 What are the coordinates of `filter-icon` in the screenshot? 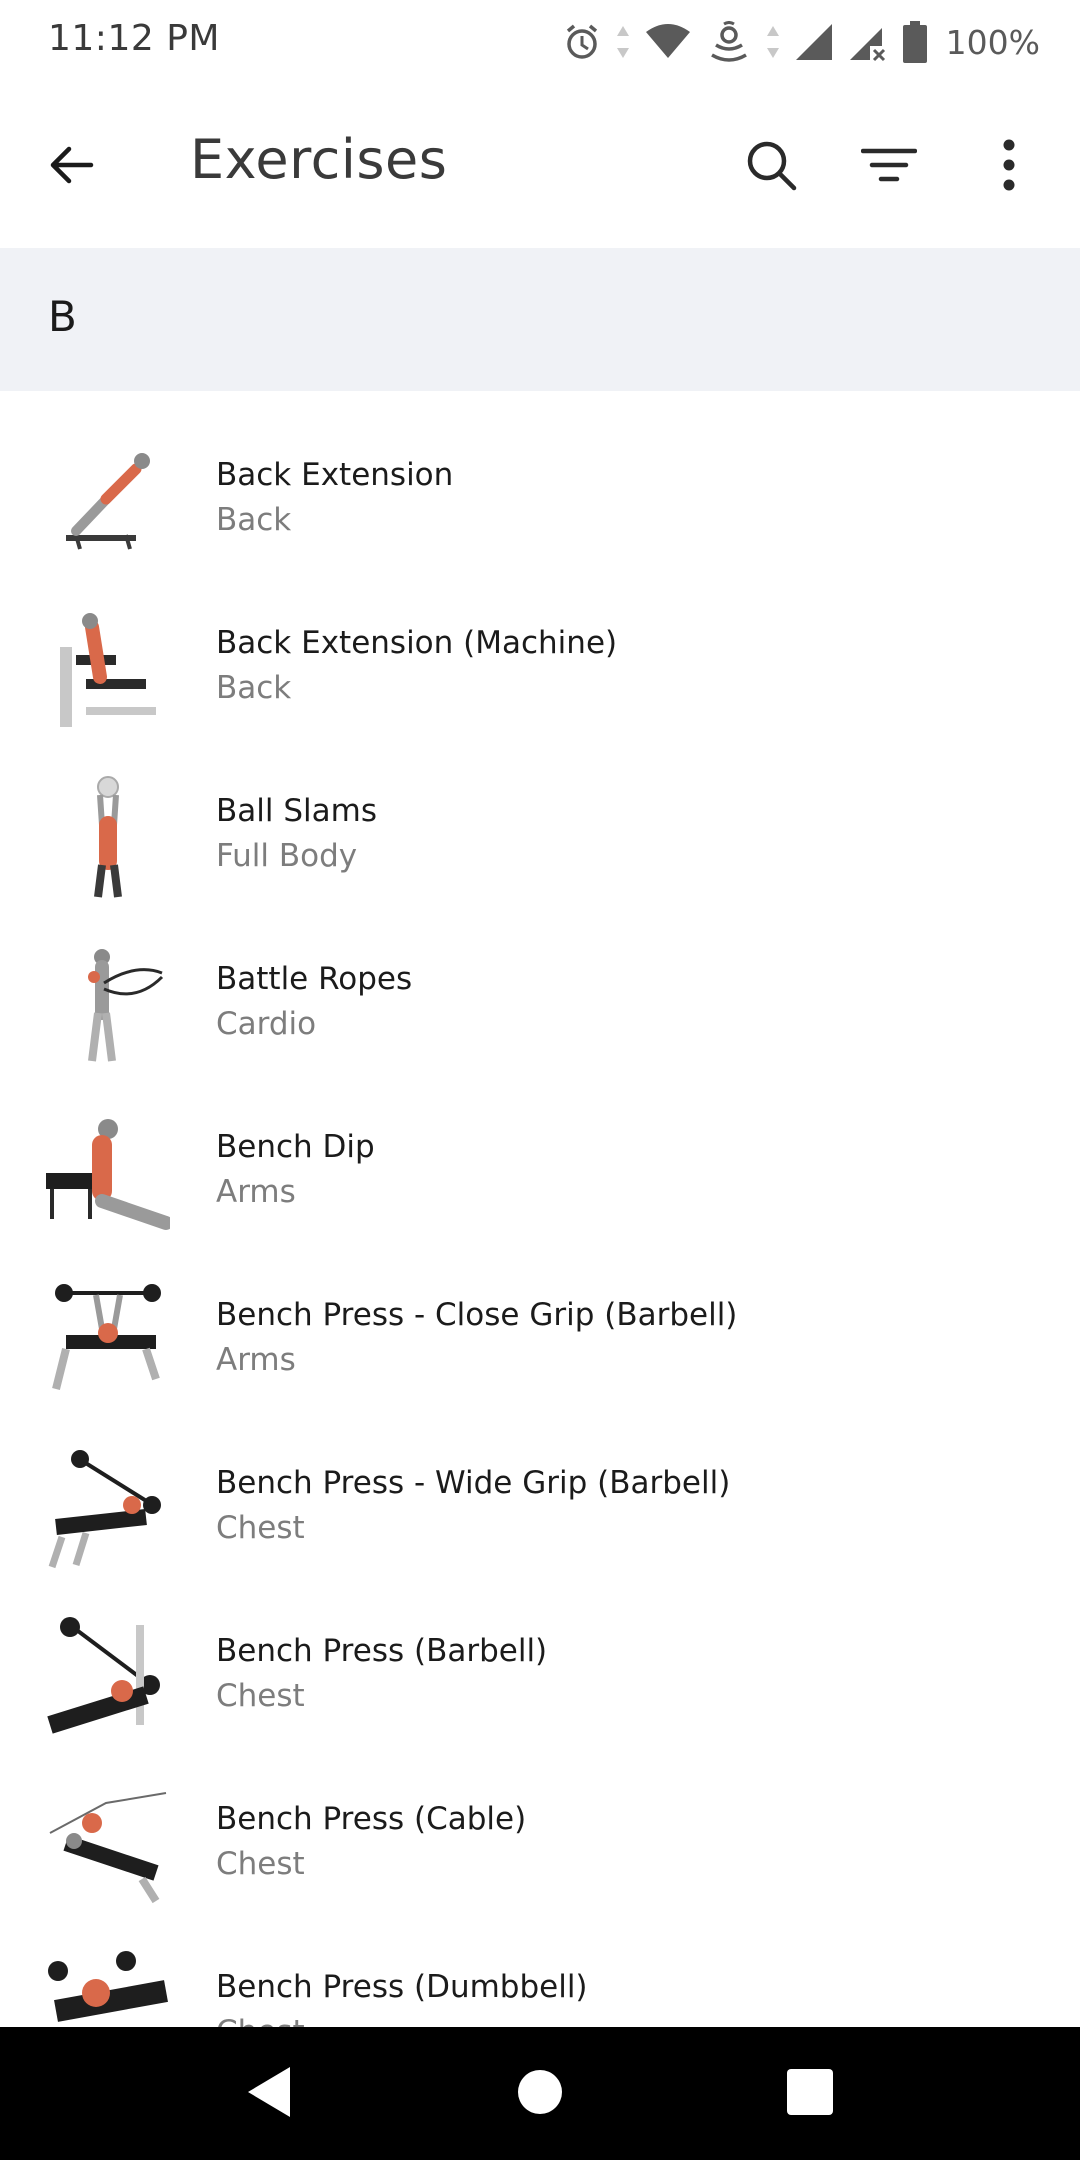 It's located at (889, 167).